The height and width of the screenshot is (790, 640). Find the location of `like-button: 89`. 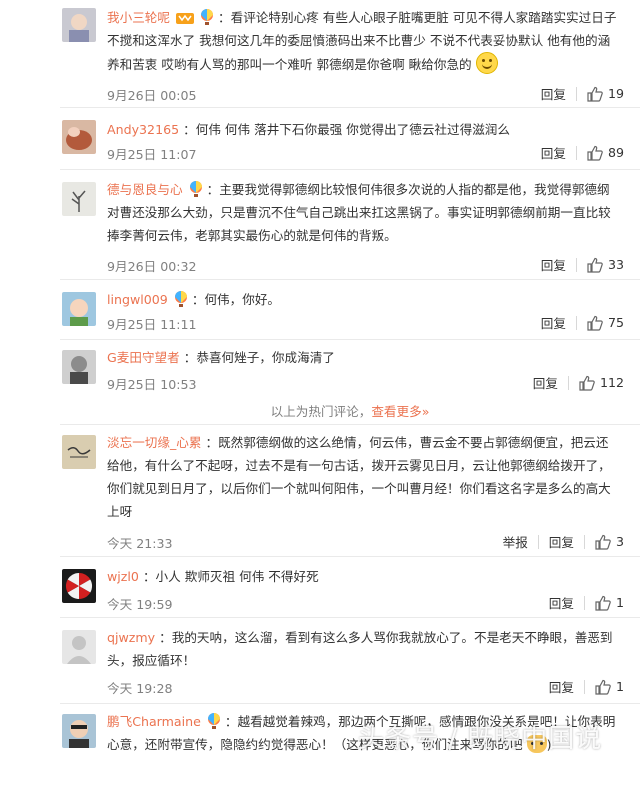

like-button: 89 is located at coordinates (605, 153).